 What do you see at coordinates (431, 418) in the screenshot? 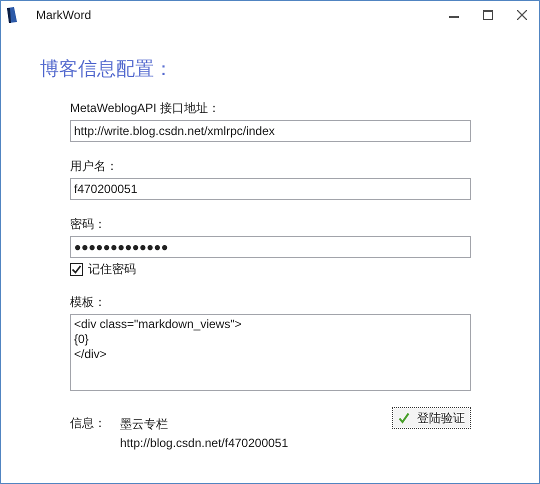
I see `verify-button: 登陆验证` at bounding box center [431, 418].